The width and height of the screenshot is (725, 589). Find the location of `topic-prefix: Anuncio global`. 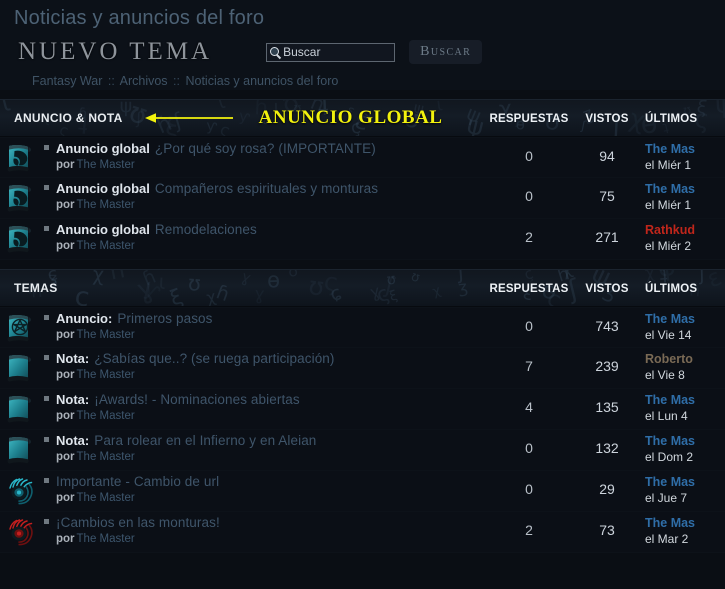

topic-prefix: Anuncio global is located at coordinates (103, 148).